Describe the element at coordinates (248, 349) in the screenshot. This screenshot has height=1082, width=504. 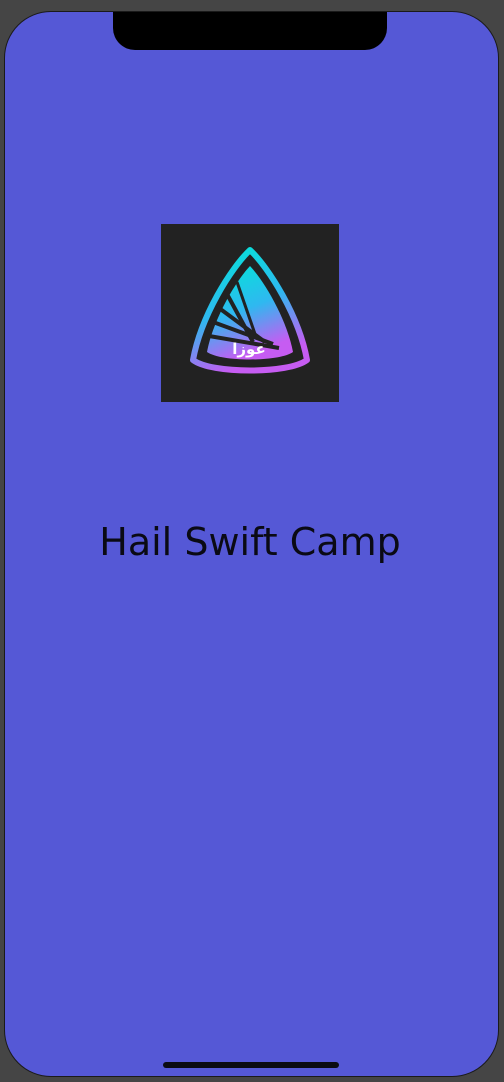
I see `logo-calligraphy: عوزا` at that location.